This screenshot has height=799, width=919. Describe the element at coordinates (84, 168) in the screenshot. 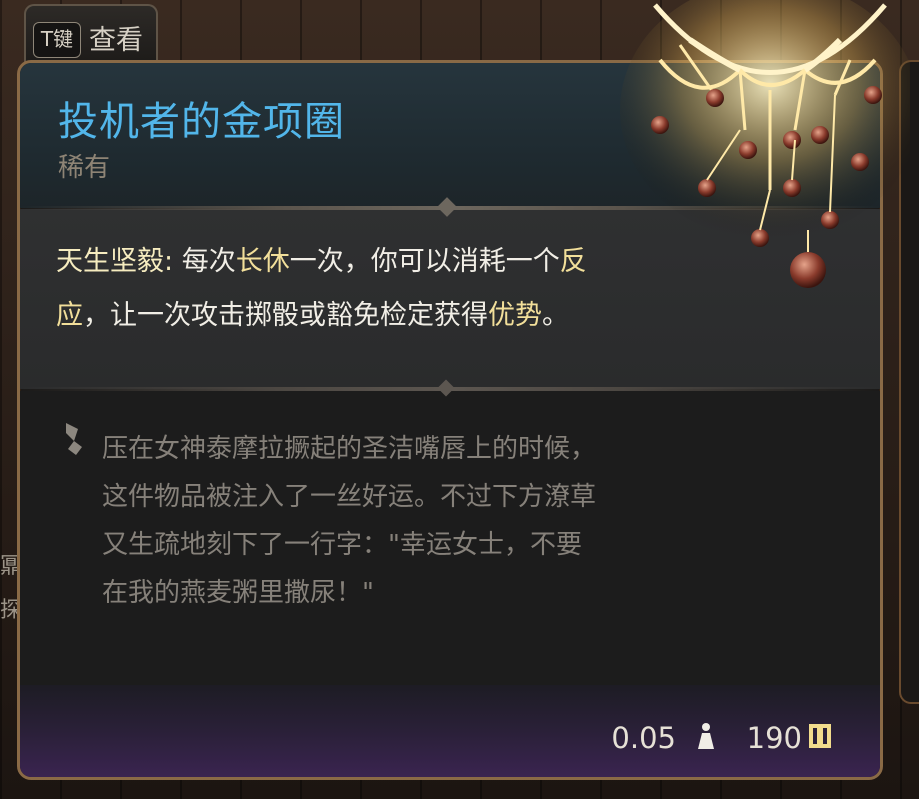

I see `item-rarity: 稀有` at that location.